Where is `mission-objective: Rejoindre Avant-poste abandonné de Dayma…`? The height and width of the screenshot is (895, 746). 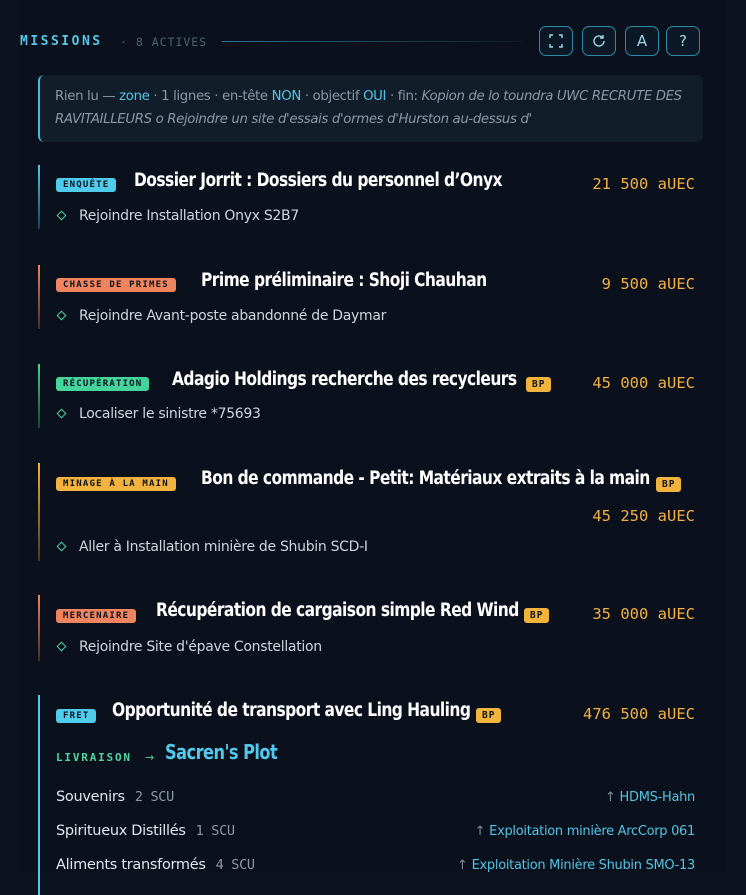 mission-objective: Rejoindre Avant-poste abandonné de Dayma… is located at coordinates (221, 316).